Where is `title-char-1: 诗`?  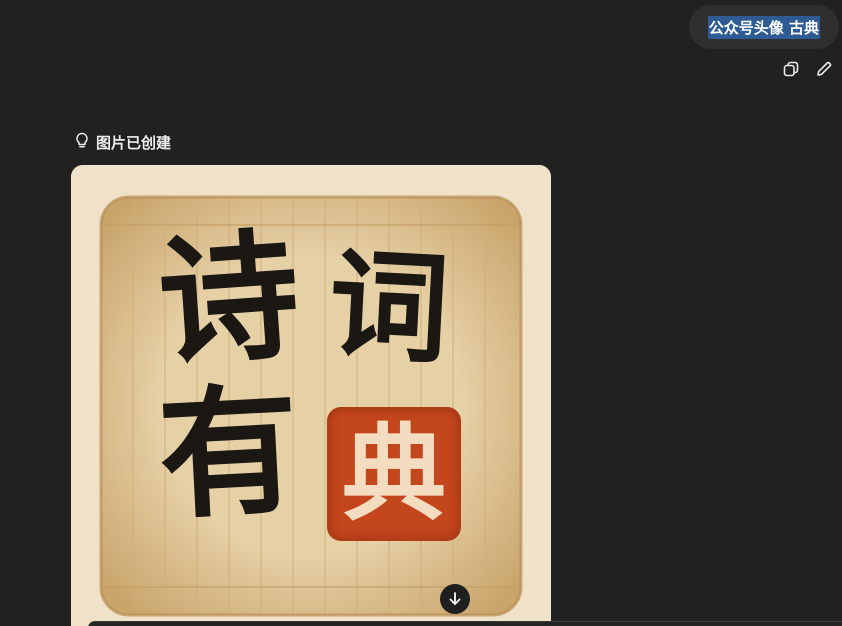 title-char-1: 诗 is located at coordinates (229, 300).